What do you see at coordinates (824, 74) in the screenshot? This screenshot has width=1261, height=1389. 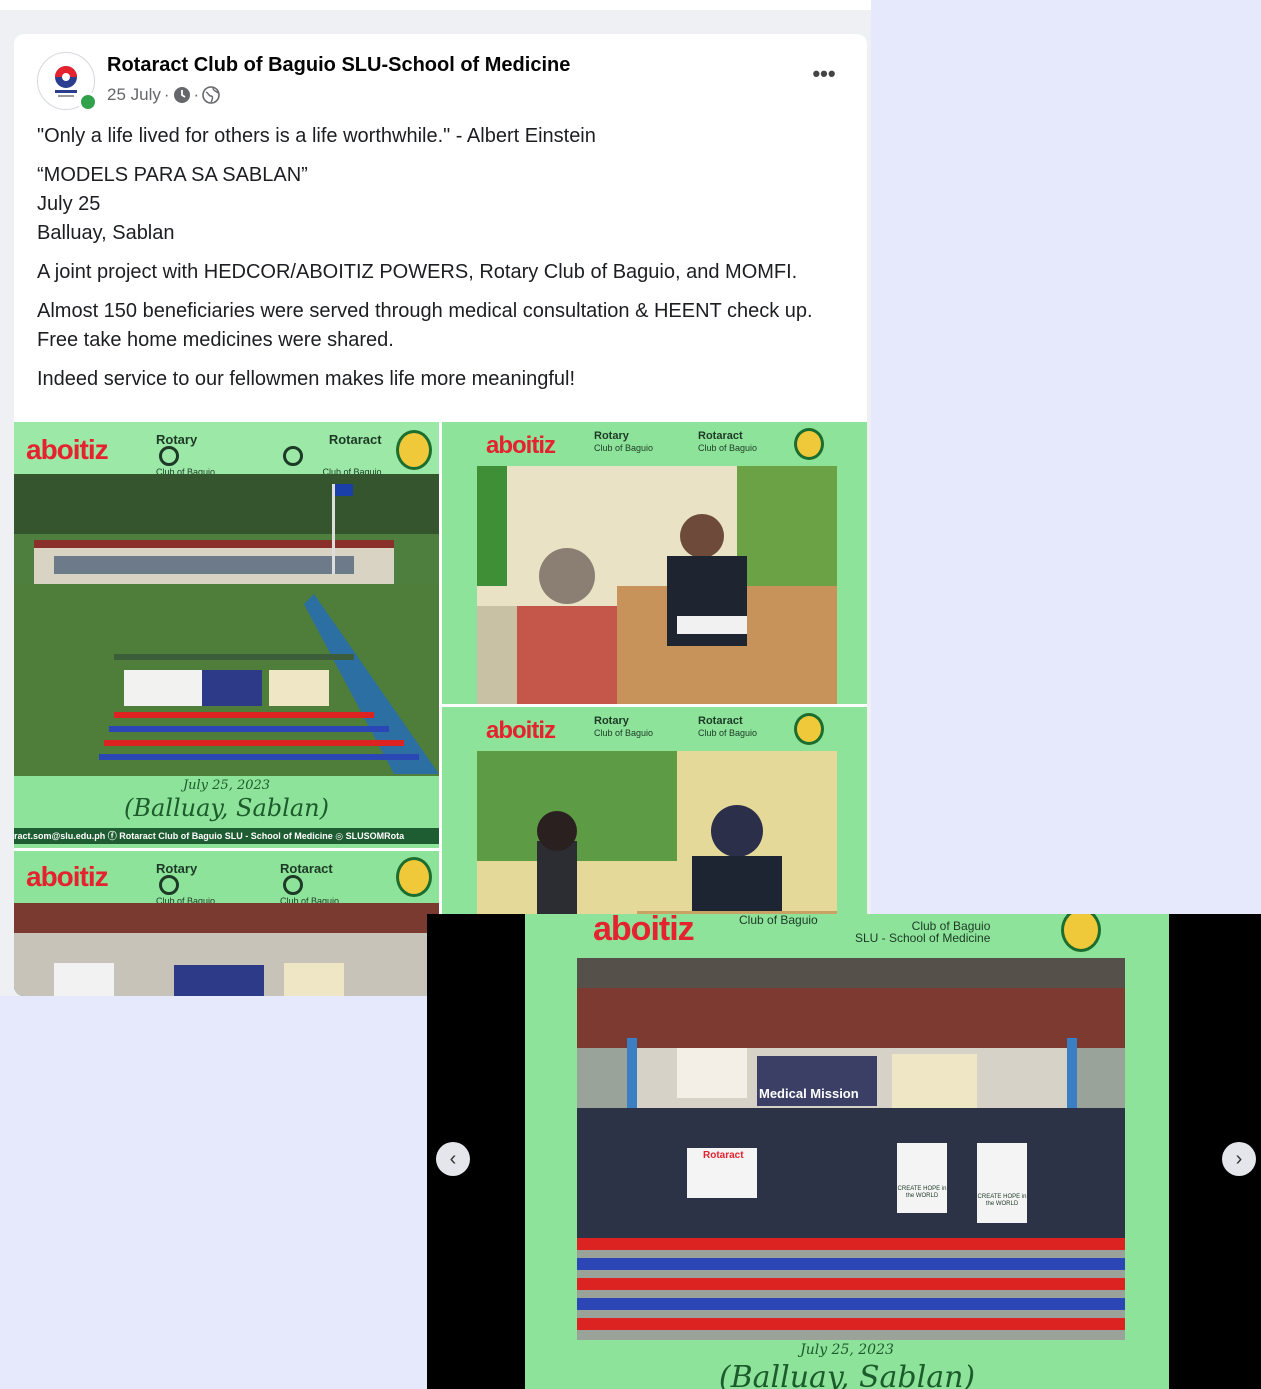 I see `more-options-icon: •••` at bounding box center [824, 74].